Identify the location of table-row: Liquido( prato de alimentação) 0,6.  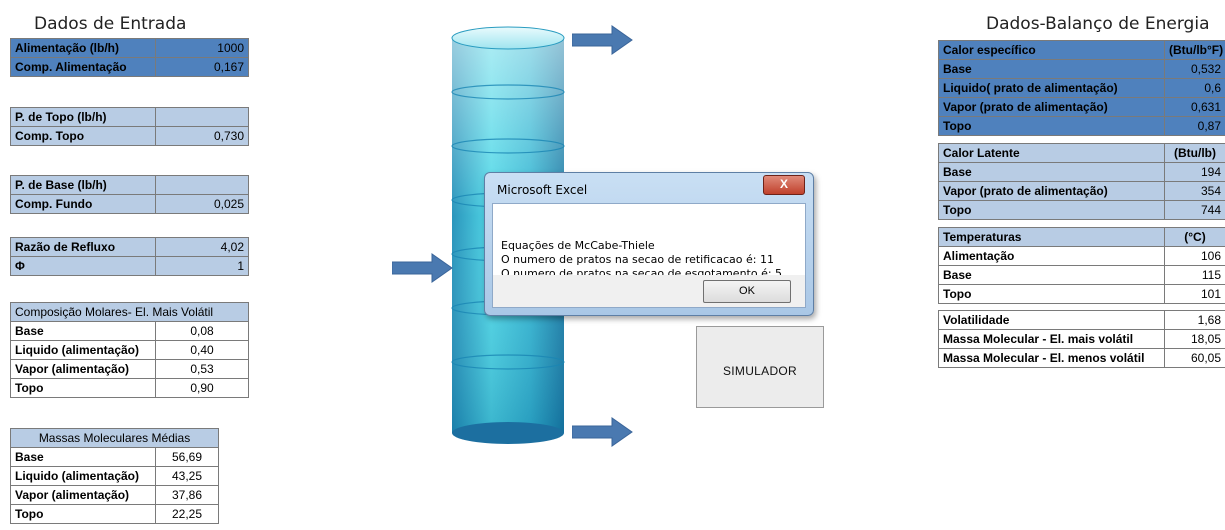
(1081, 88).